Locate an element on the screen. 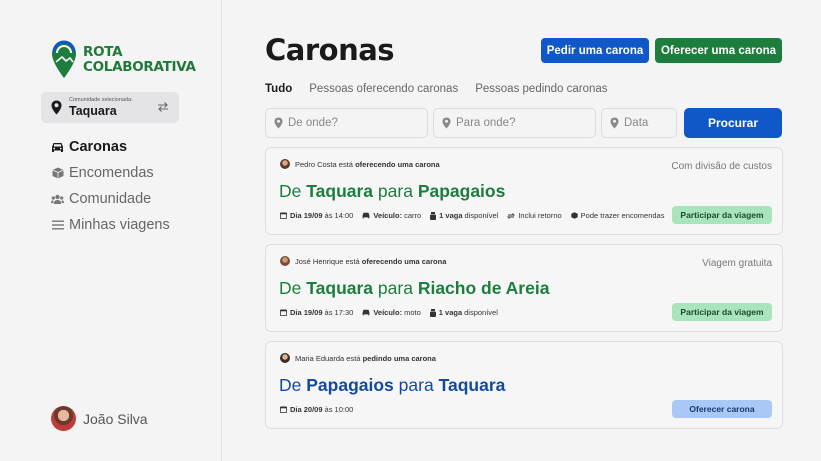 The width and height of the screenshot is (821, 461). search-button: Procurar is located at coordinates (733, 123).